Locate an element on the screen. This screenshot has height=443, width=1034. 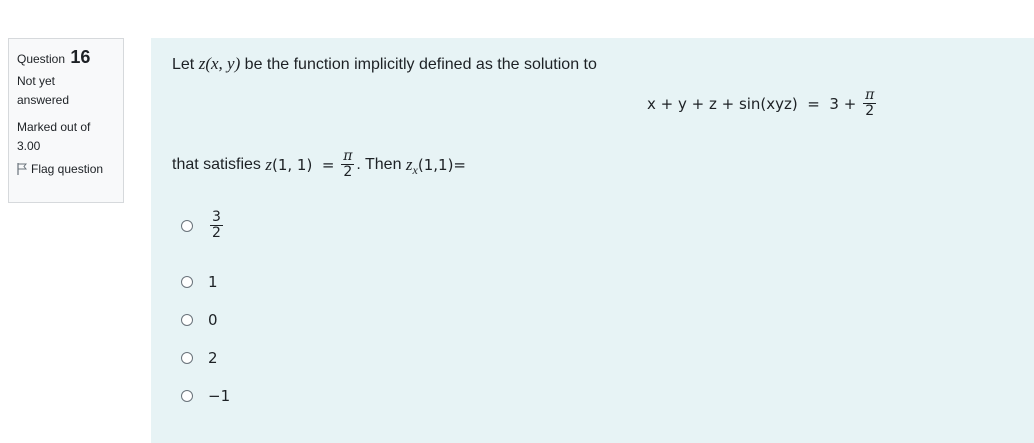
cond-frac-numerator: π is located at coordinates (348, 156).